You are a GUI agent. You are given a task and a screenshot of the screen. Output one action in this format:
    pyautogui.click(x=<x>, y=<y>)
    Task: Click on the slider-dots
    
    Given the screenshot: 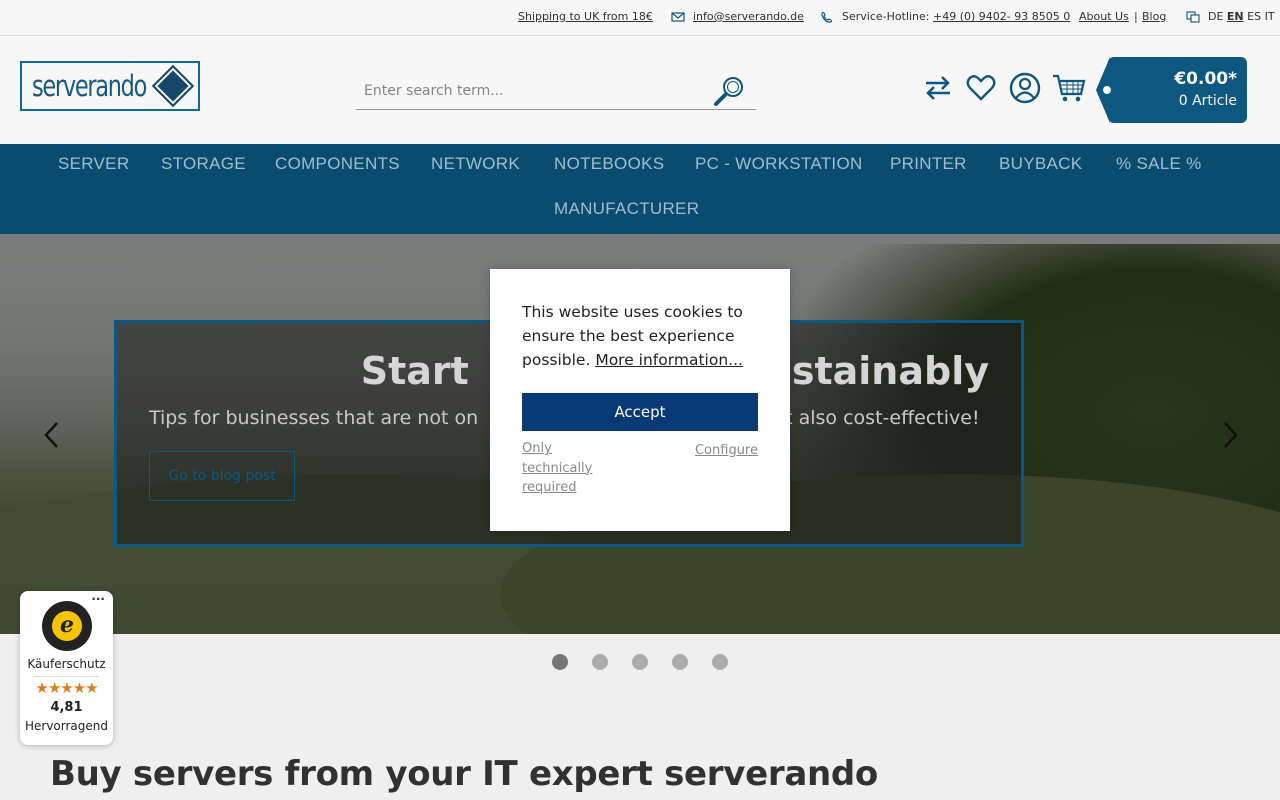 What is the action you would take?
    pyautogui.click(x=640, y=662)
    